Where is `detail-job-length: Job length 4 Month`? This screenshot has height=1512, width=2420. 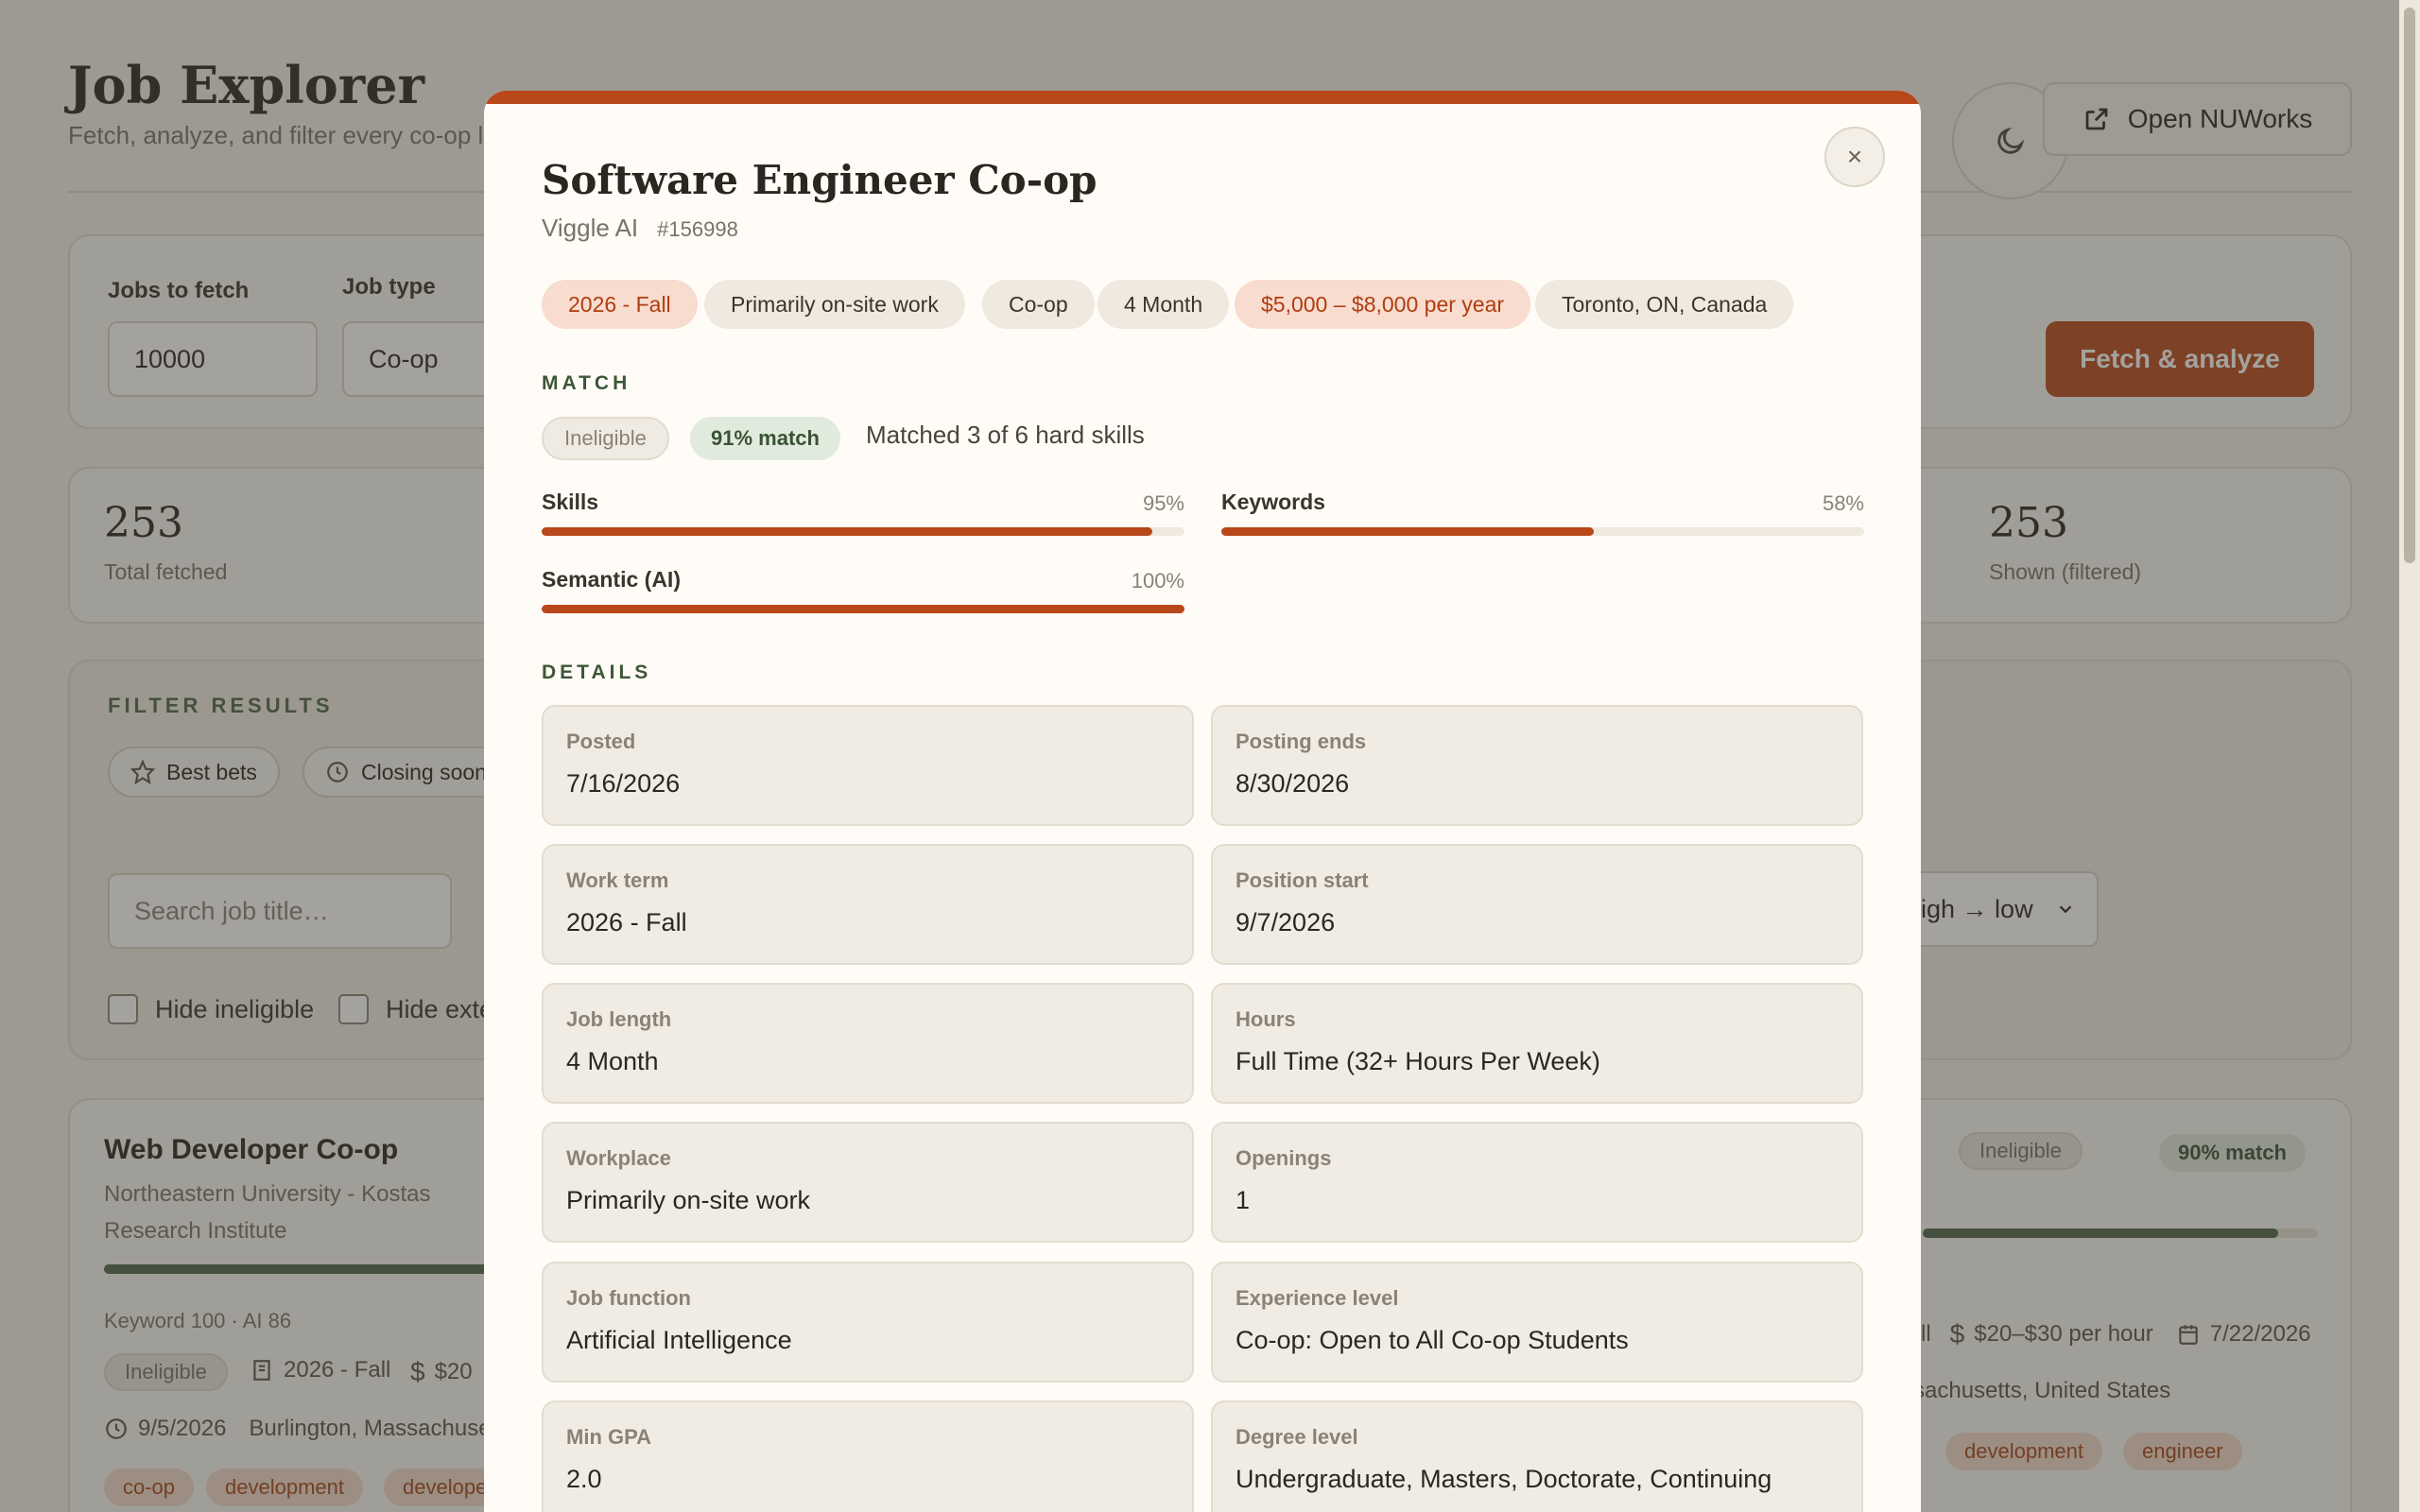
detail-job-length: Job length 4 Month is located at coordinates (868, 1043).